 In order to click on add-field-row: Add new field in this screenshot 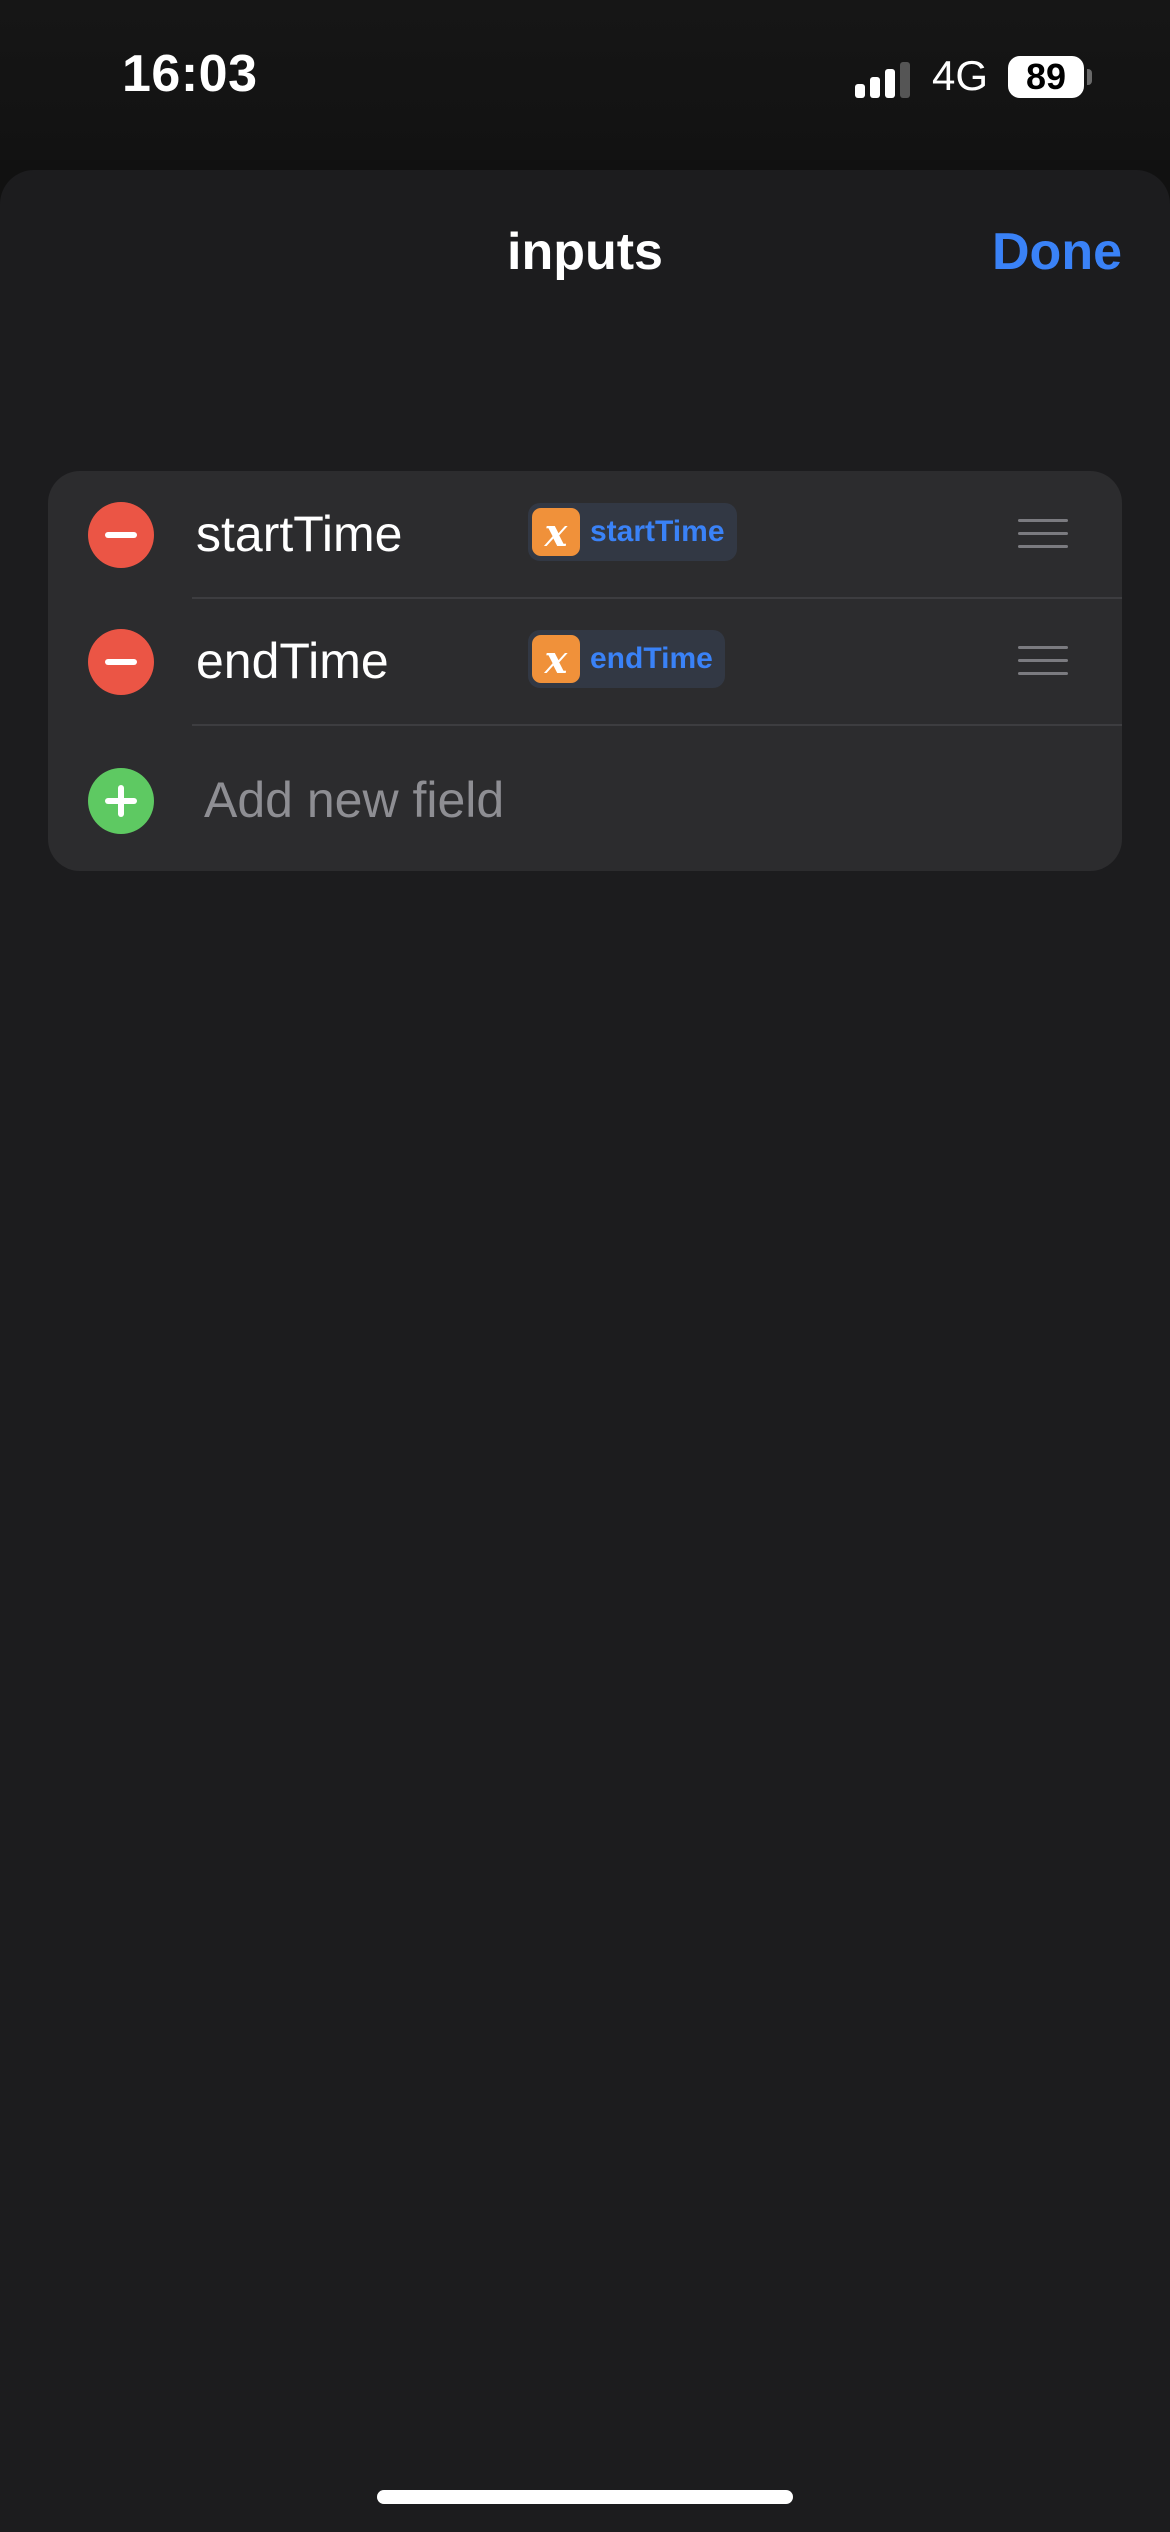, I will do `click(585, 799)`.